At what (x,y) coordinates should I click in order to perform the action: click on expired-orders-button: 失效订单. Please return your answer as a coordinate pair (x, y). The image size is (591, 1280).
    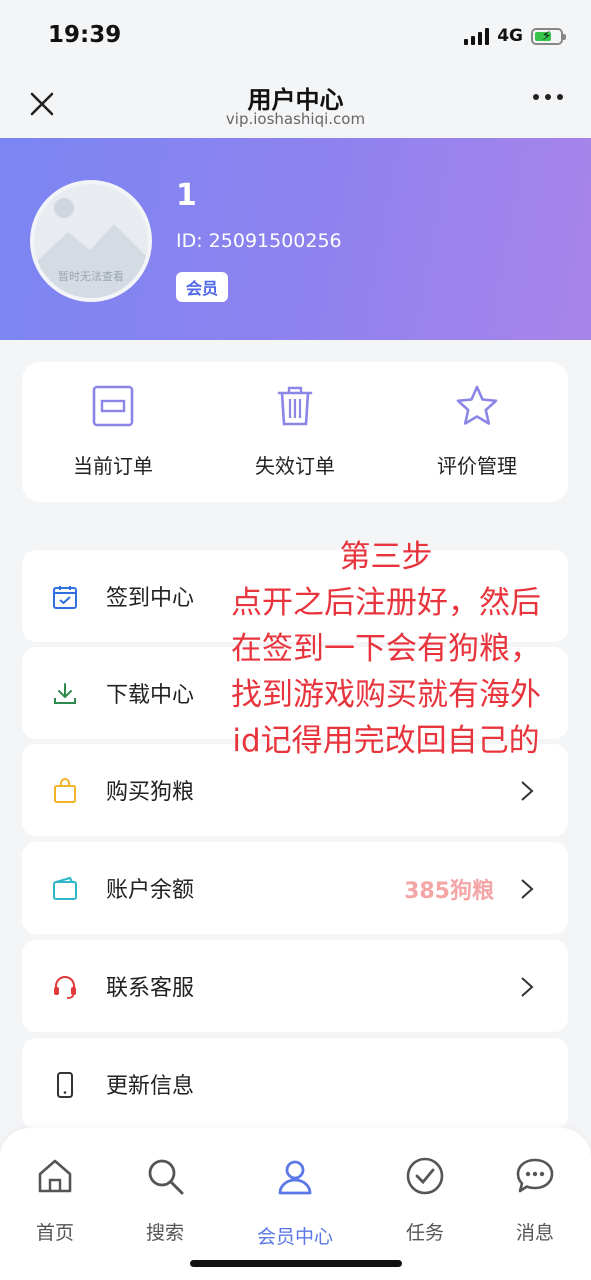
    Looking at the image, I should click on (295, 432).